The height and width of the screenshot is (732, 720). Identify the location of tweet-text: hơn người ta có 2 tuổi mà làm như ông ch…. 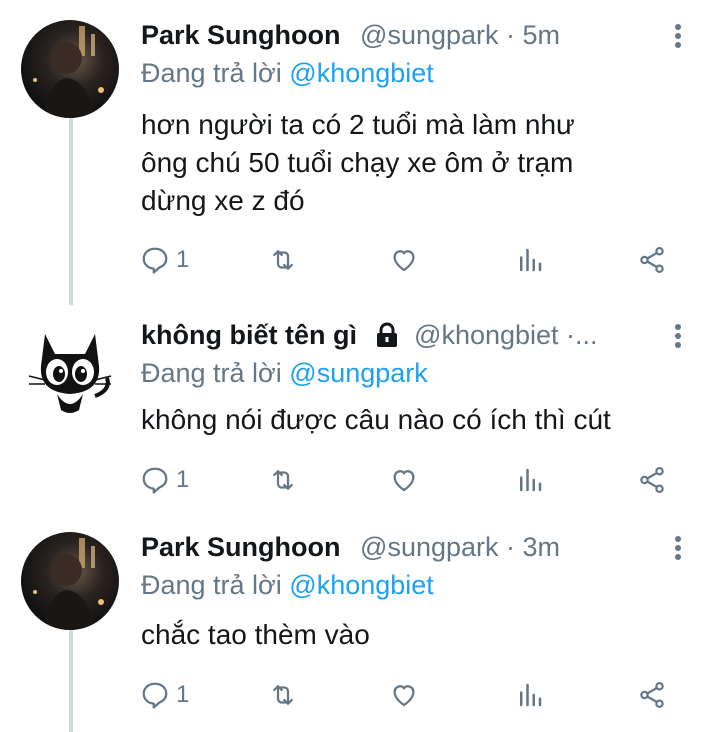
(358, 163).